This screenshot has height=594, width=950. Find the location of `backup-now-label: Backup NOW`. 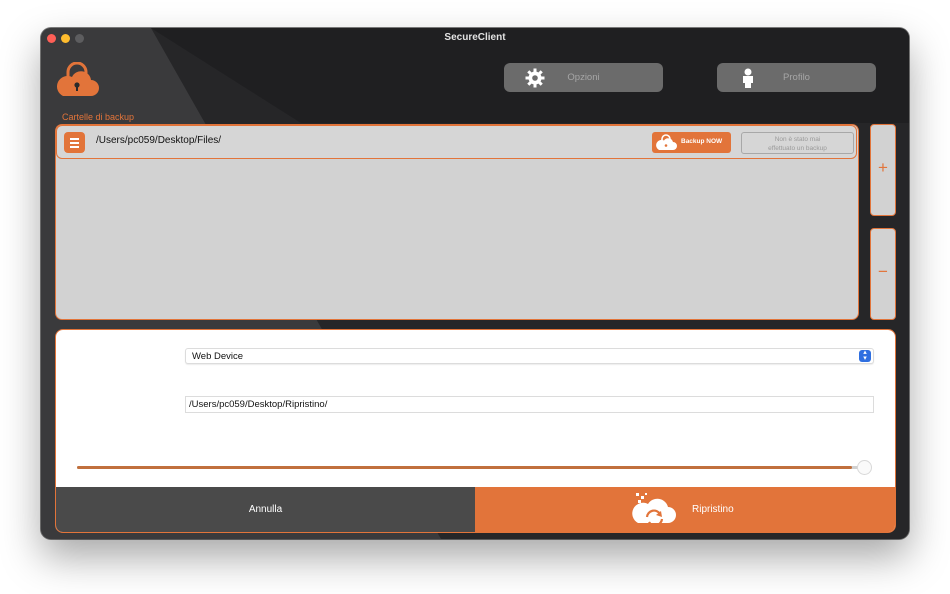

backup-now-label: Backup NOW is located at coordinates (702, 141).